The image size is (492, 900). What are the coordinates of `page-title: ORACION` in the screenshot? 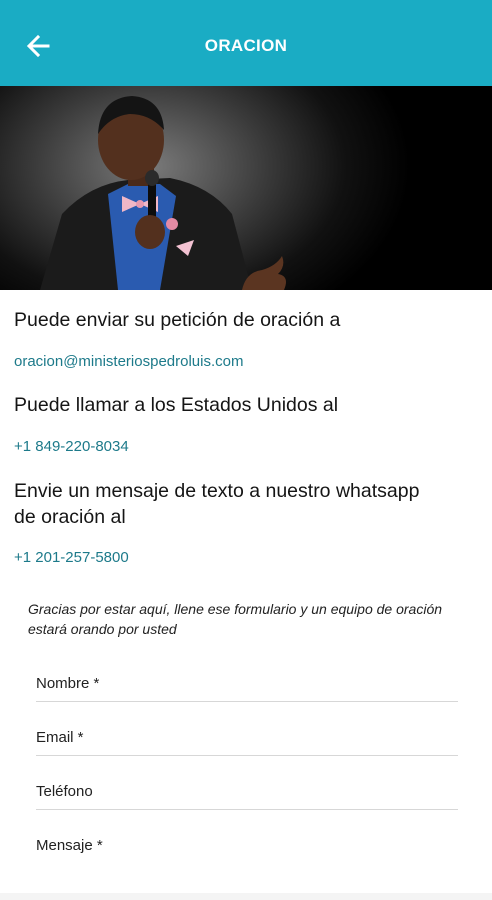 It's located at (246, 45).